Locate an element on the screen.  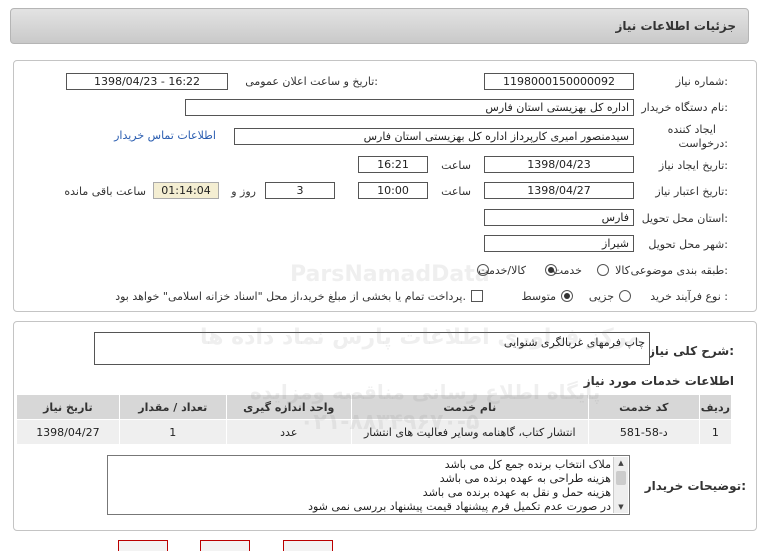
cell-unit: عدد is located at coordinates (288, 432).